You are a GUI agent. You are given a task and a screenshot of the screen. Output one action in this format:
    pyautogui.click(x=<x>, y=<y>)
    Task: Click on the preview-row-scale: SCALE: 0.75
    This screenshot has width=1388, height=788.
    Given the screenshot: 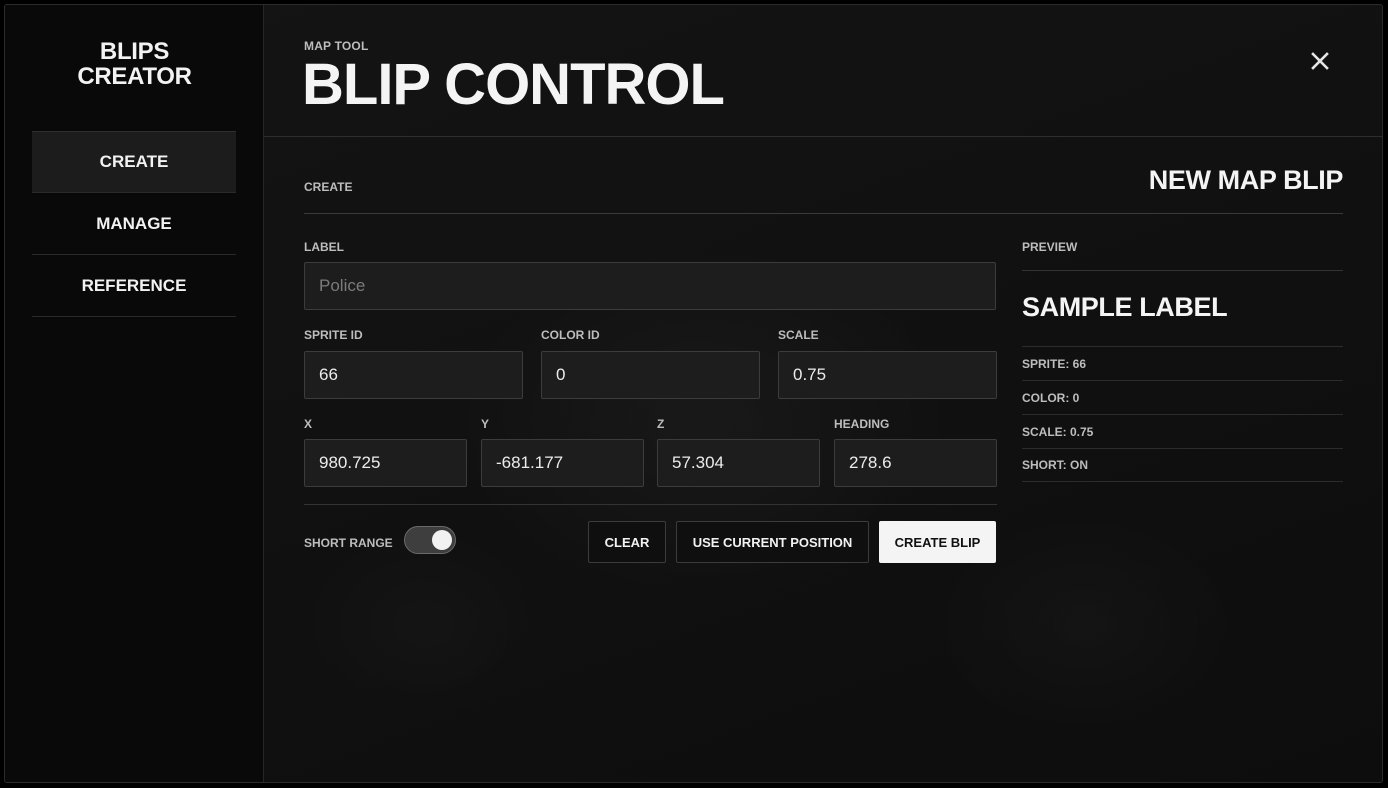 What is the action you would take?
    pyautogui.click(x=1182, y=431)
    